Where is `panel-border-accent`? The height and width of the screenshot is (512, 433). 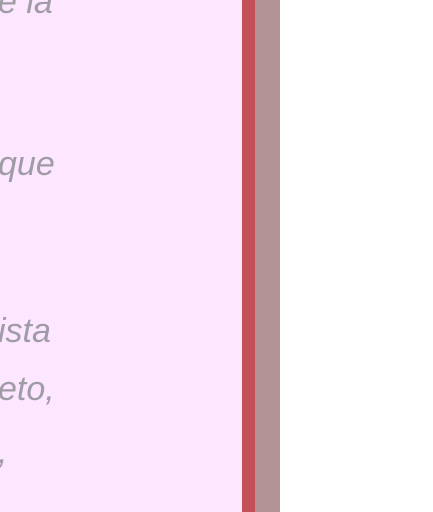
panel-border-accent is located at coordinates (248, 256).